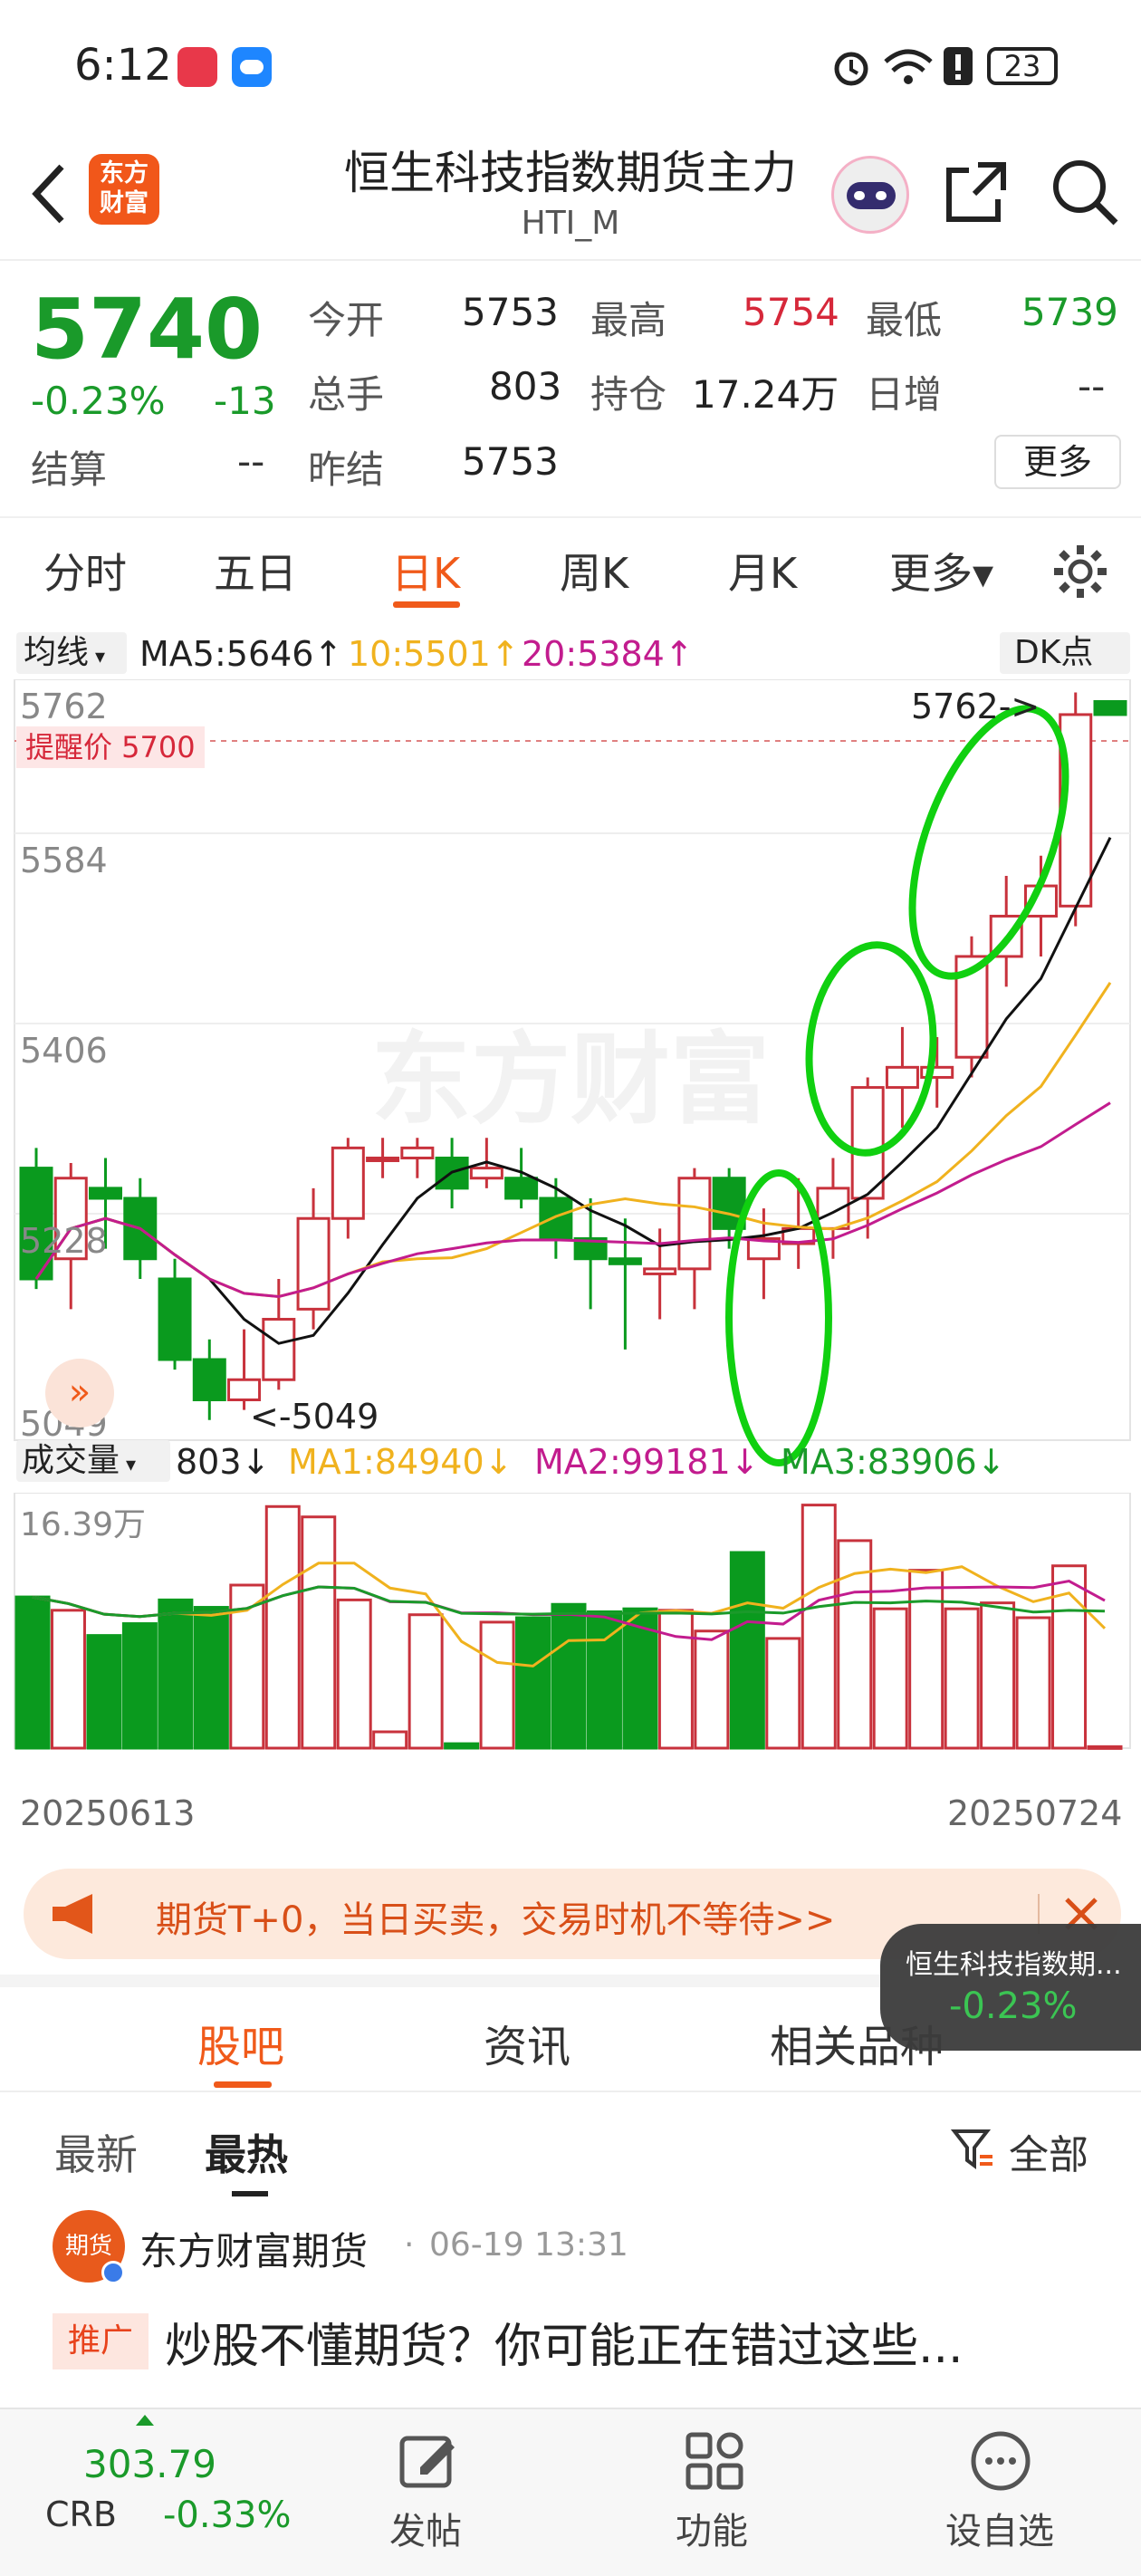 The image size is (1141, 2576). Describe the element at coordinates (346, 320) in the screenshot. I see `open-label: 今开` at that location.